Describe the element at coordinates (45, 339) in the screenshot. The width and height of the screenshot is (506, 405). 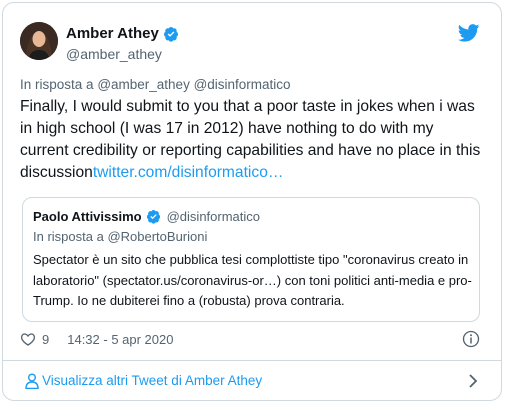
I see `like-count: 9` at that location.